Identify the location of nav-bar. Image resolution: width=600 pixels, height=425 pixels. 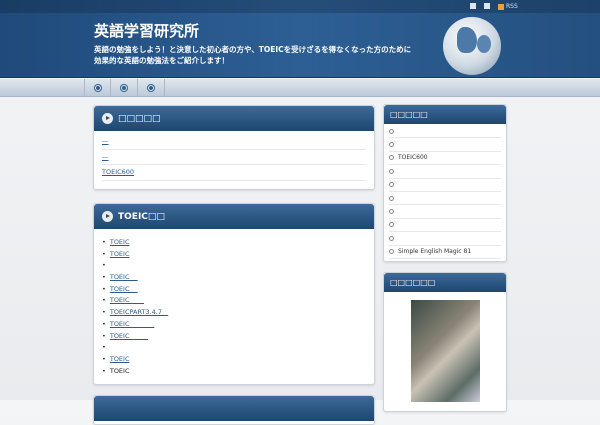
(300, 88).